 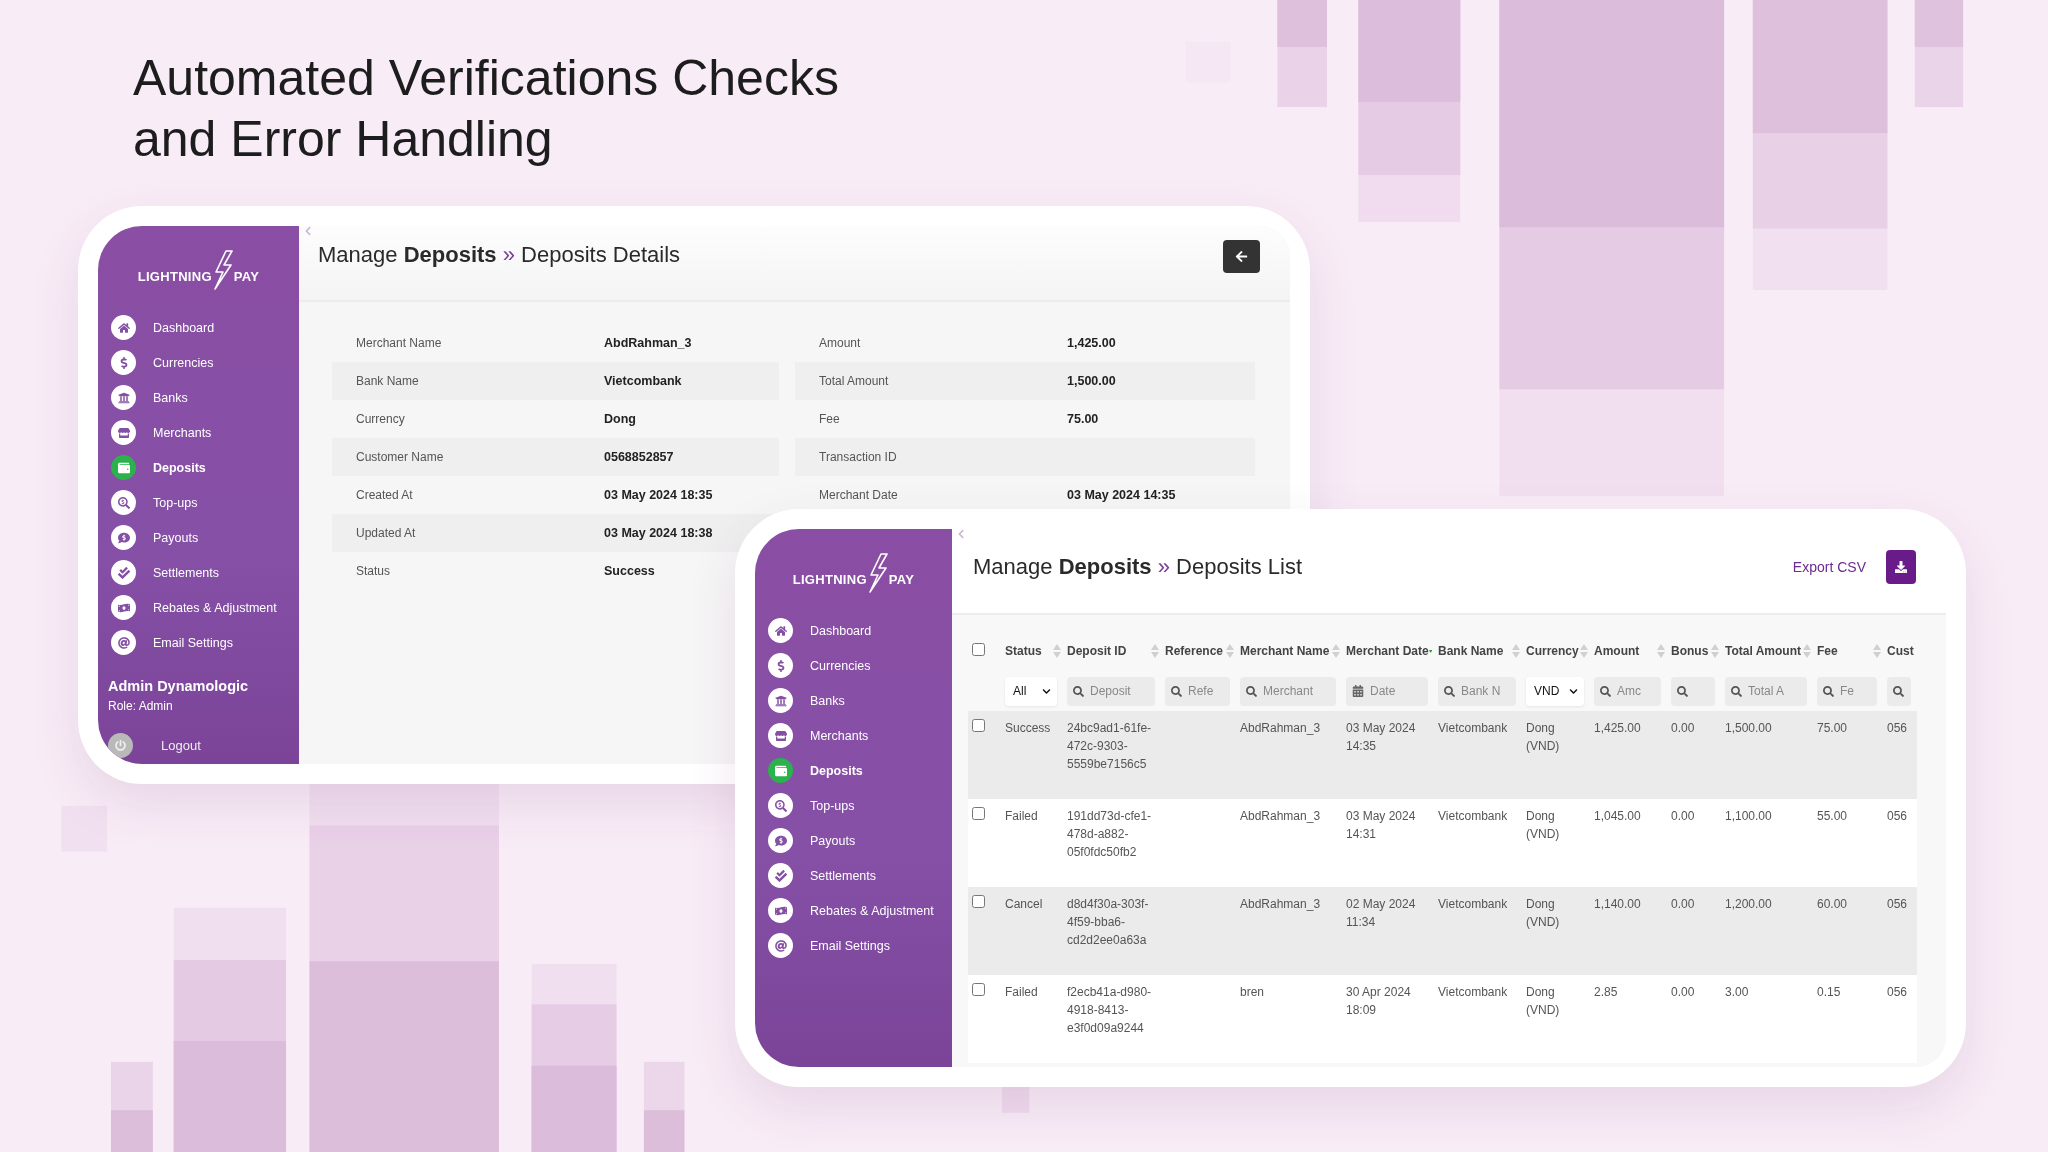 I want to click on search-field: Refe, so click(x=1197, y=691).